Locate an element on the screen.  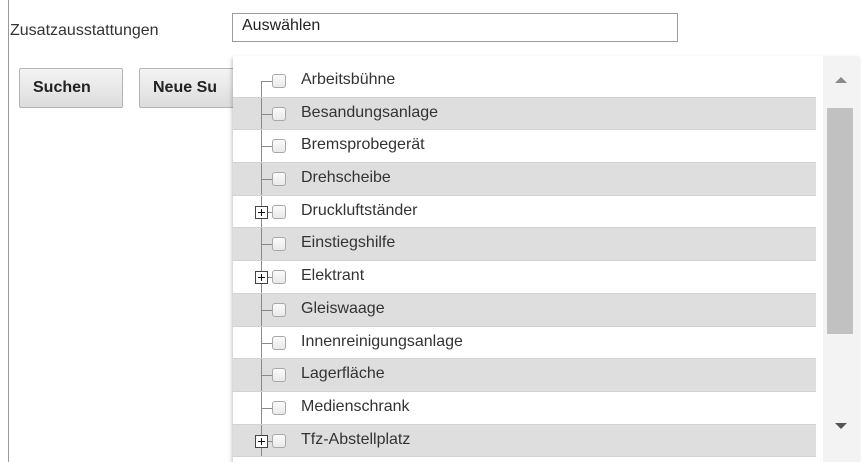
arrow-down-icon is located at coordinates (841, 426).